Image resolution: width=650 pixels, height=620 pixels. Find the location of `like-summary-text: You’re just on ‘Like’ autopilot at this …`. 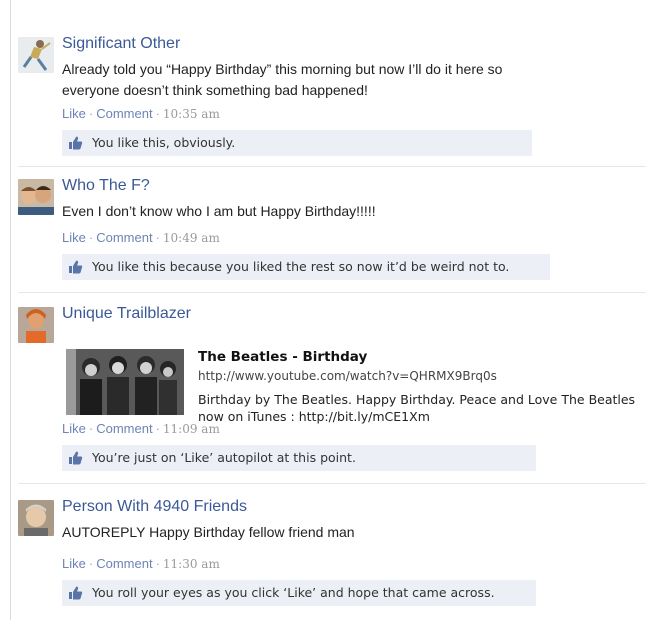

like-summary-text: You’re just on ‘Like’ autopilot at this … is located at coordinates (224, 457).